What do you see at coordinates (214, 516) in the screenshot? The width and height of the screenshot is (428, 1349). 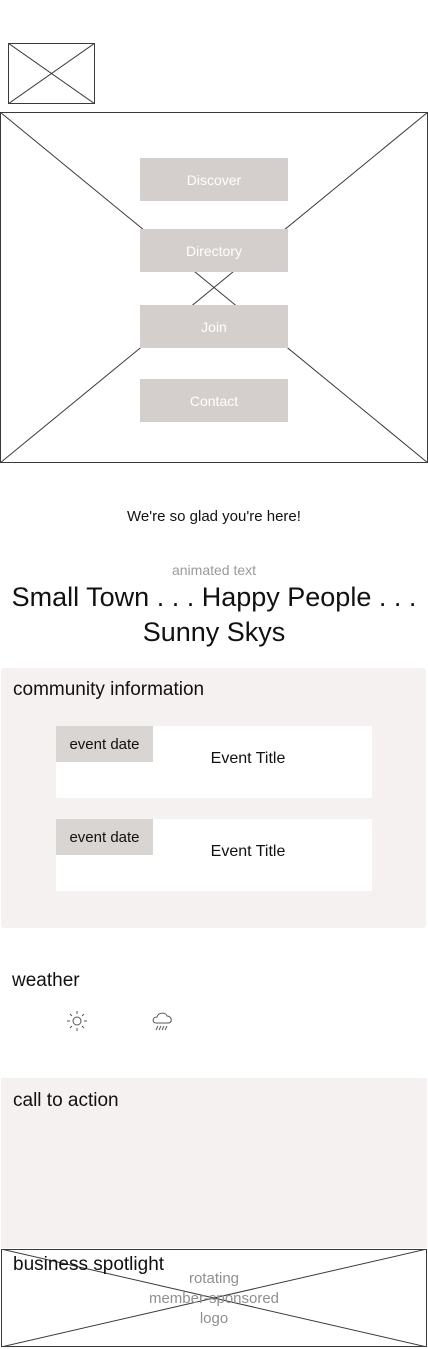 I see `welcome-message: We're so glad you're here!` at bounding box center [214, 516].